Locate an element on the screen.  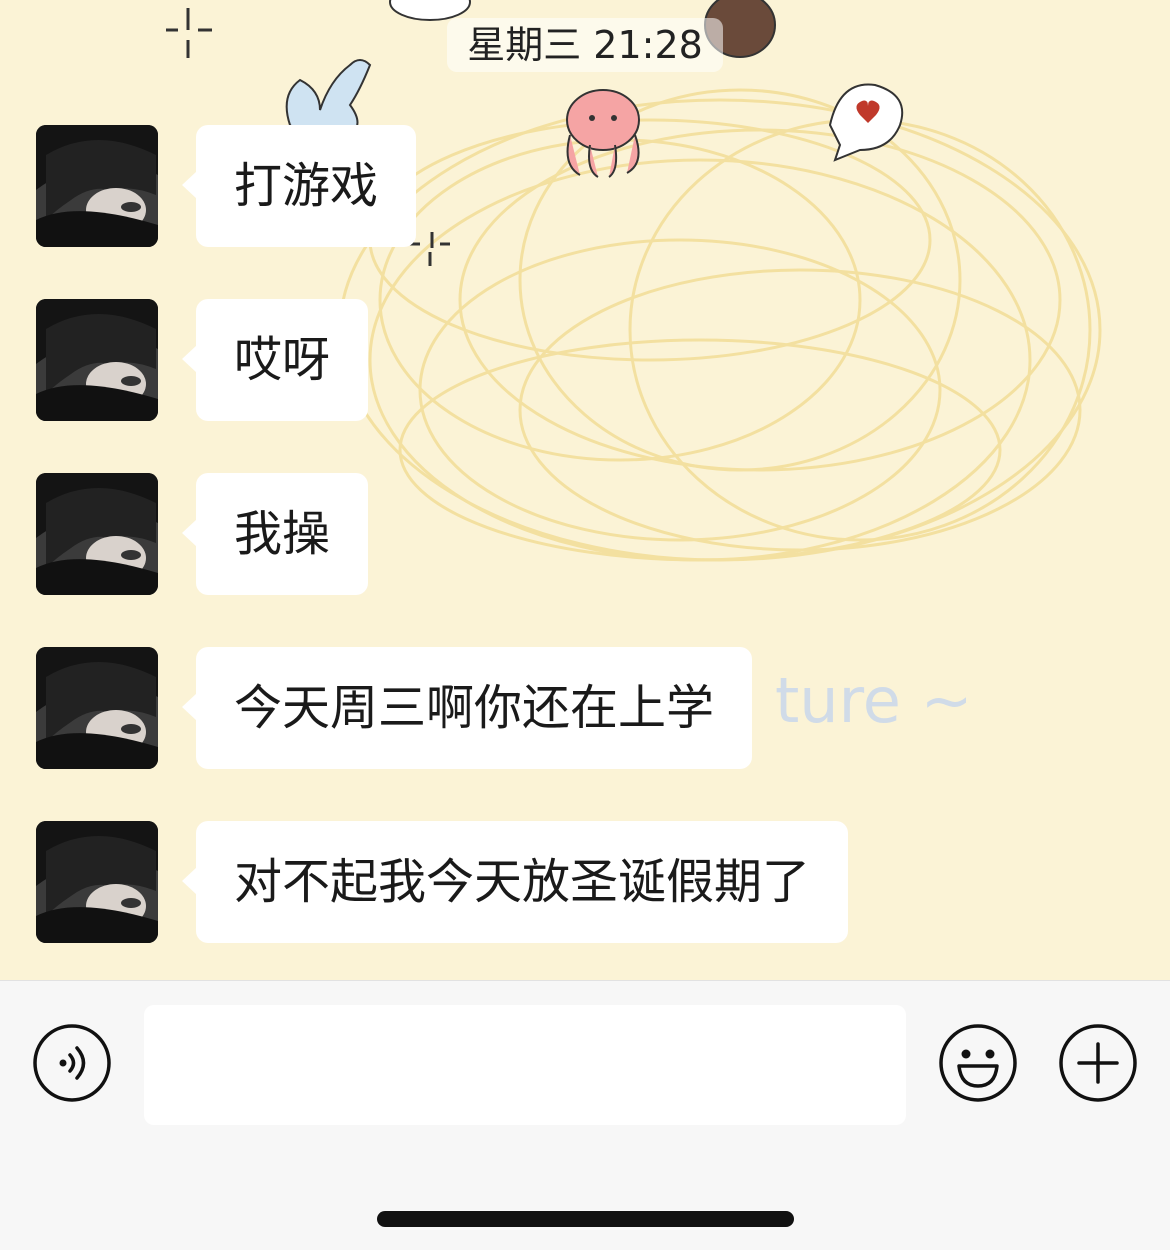
message-text: 哎呀 is located at coordinates (282, 360).